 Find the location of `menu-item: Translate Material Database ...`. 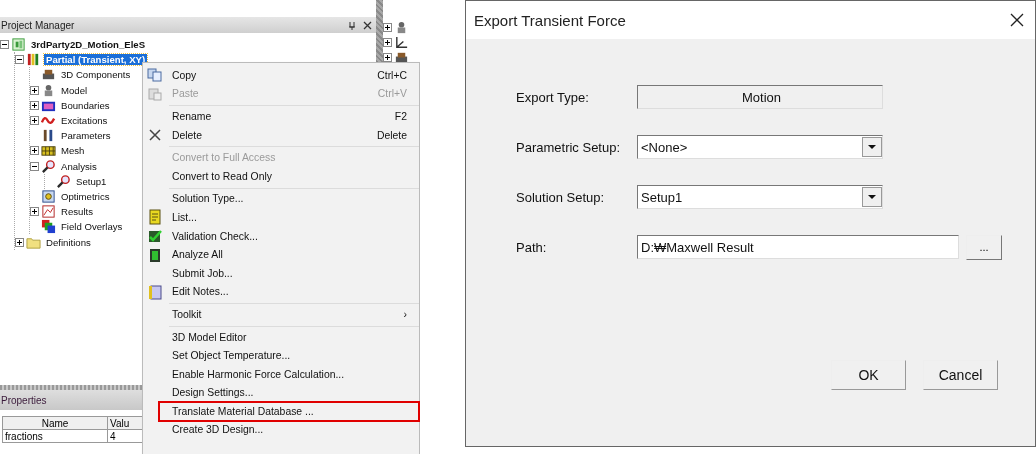

menu-item: Translate Material Database ... is located at coordinates (289, 411).